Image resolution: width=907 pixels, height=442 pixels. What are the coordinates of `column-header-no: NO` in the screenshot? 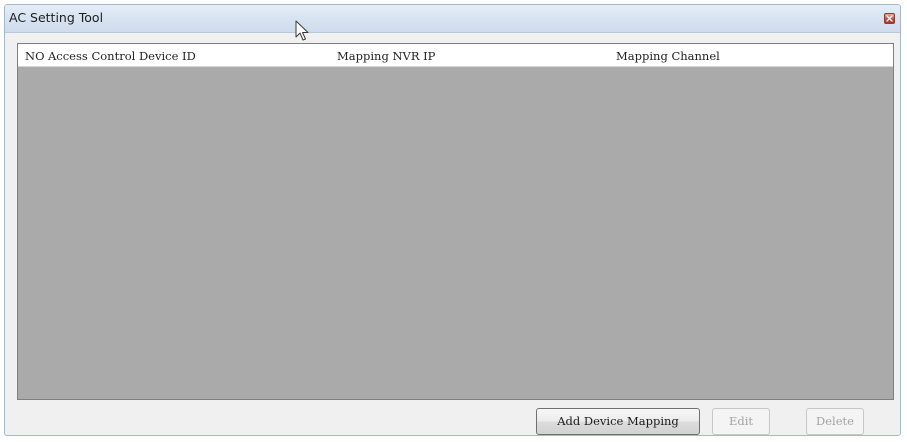 It's located at (35, 56).